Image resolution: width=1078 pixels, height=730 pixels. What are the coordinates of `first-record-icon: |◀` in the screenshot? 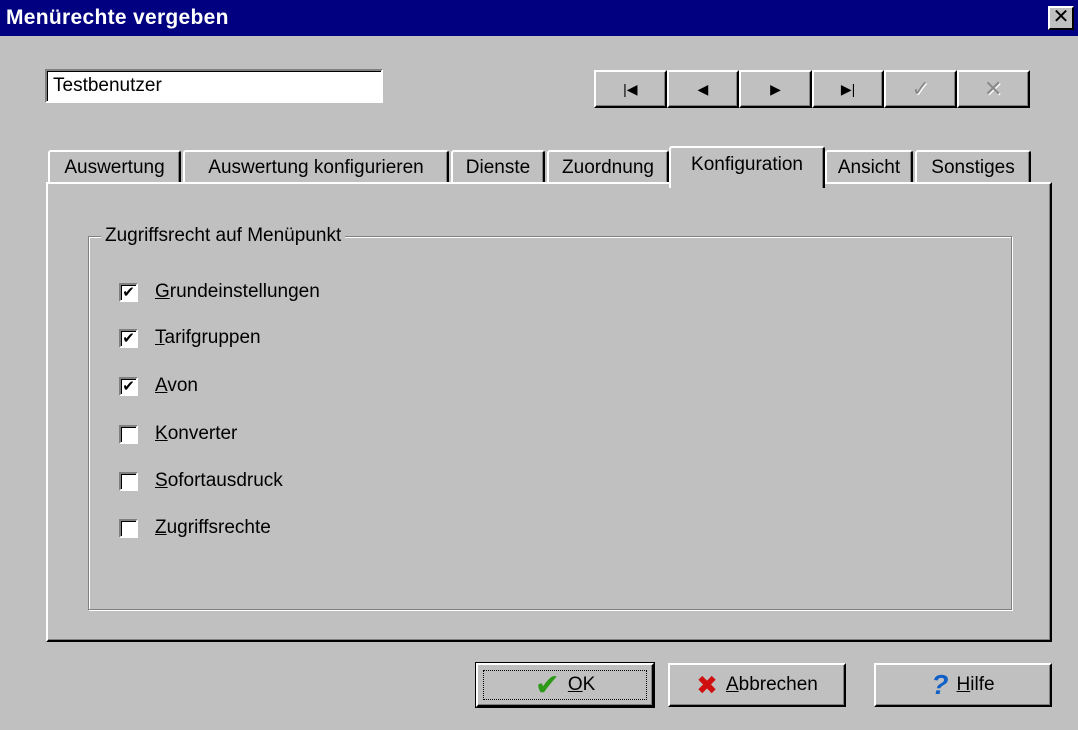 It's located at (630, 88).